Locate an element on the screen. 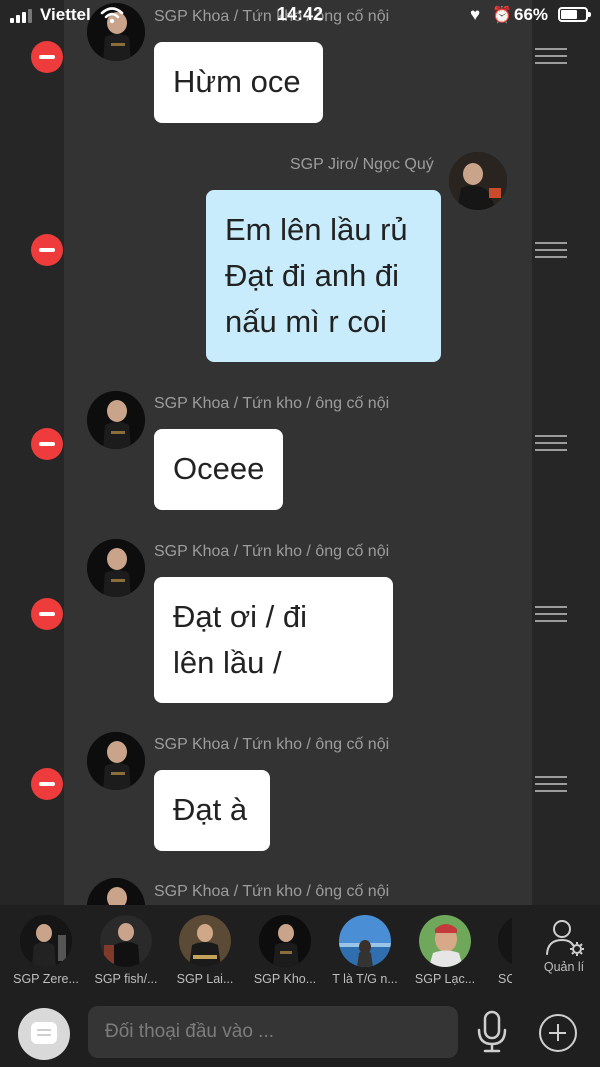 The height and width of the screenshot is (1067, 600). microphone-icon is located at coordinates (492, 1032).